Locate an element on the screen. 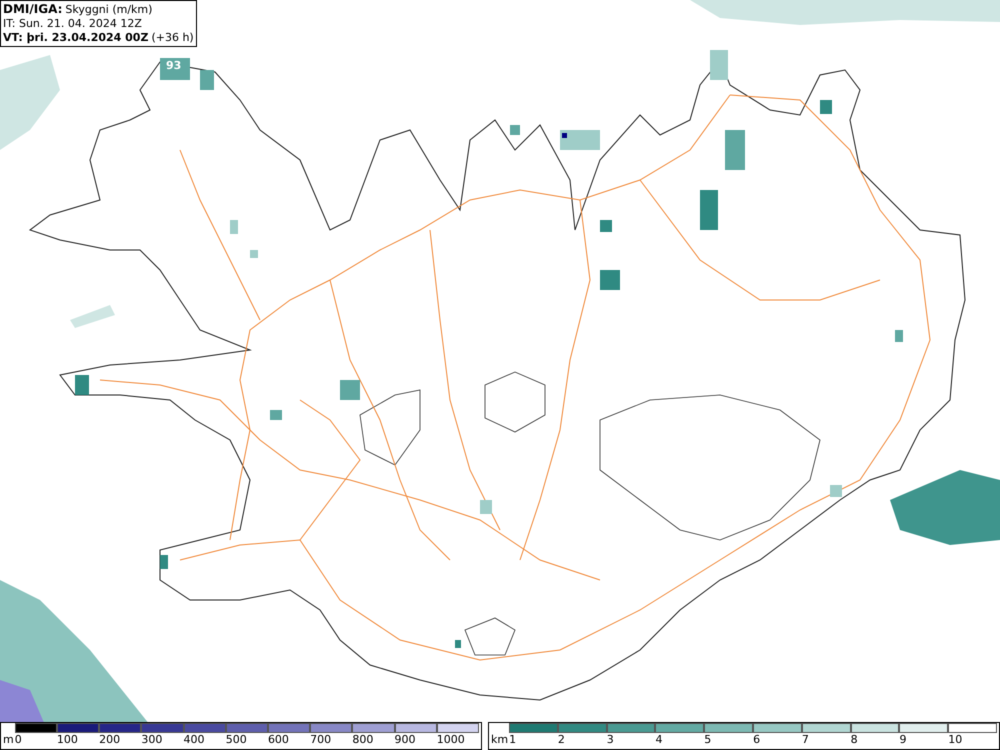 This screenshot has height=750, width=1000. legend-unit: m is located at coordinates (8, 740).